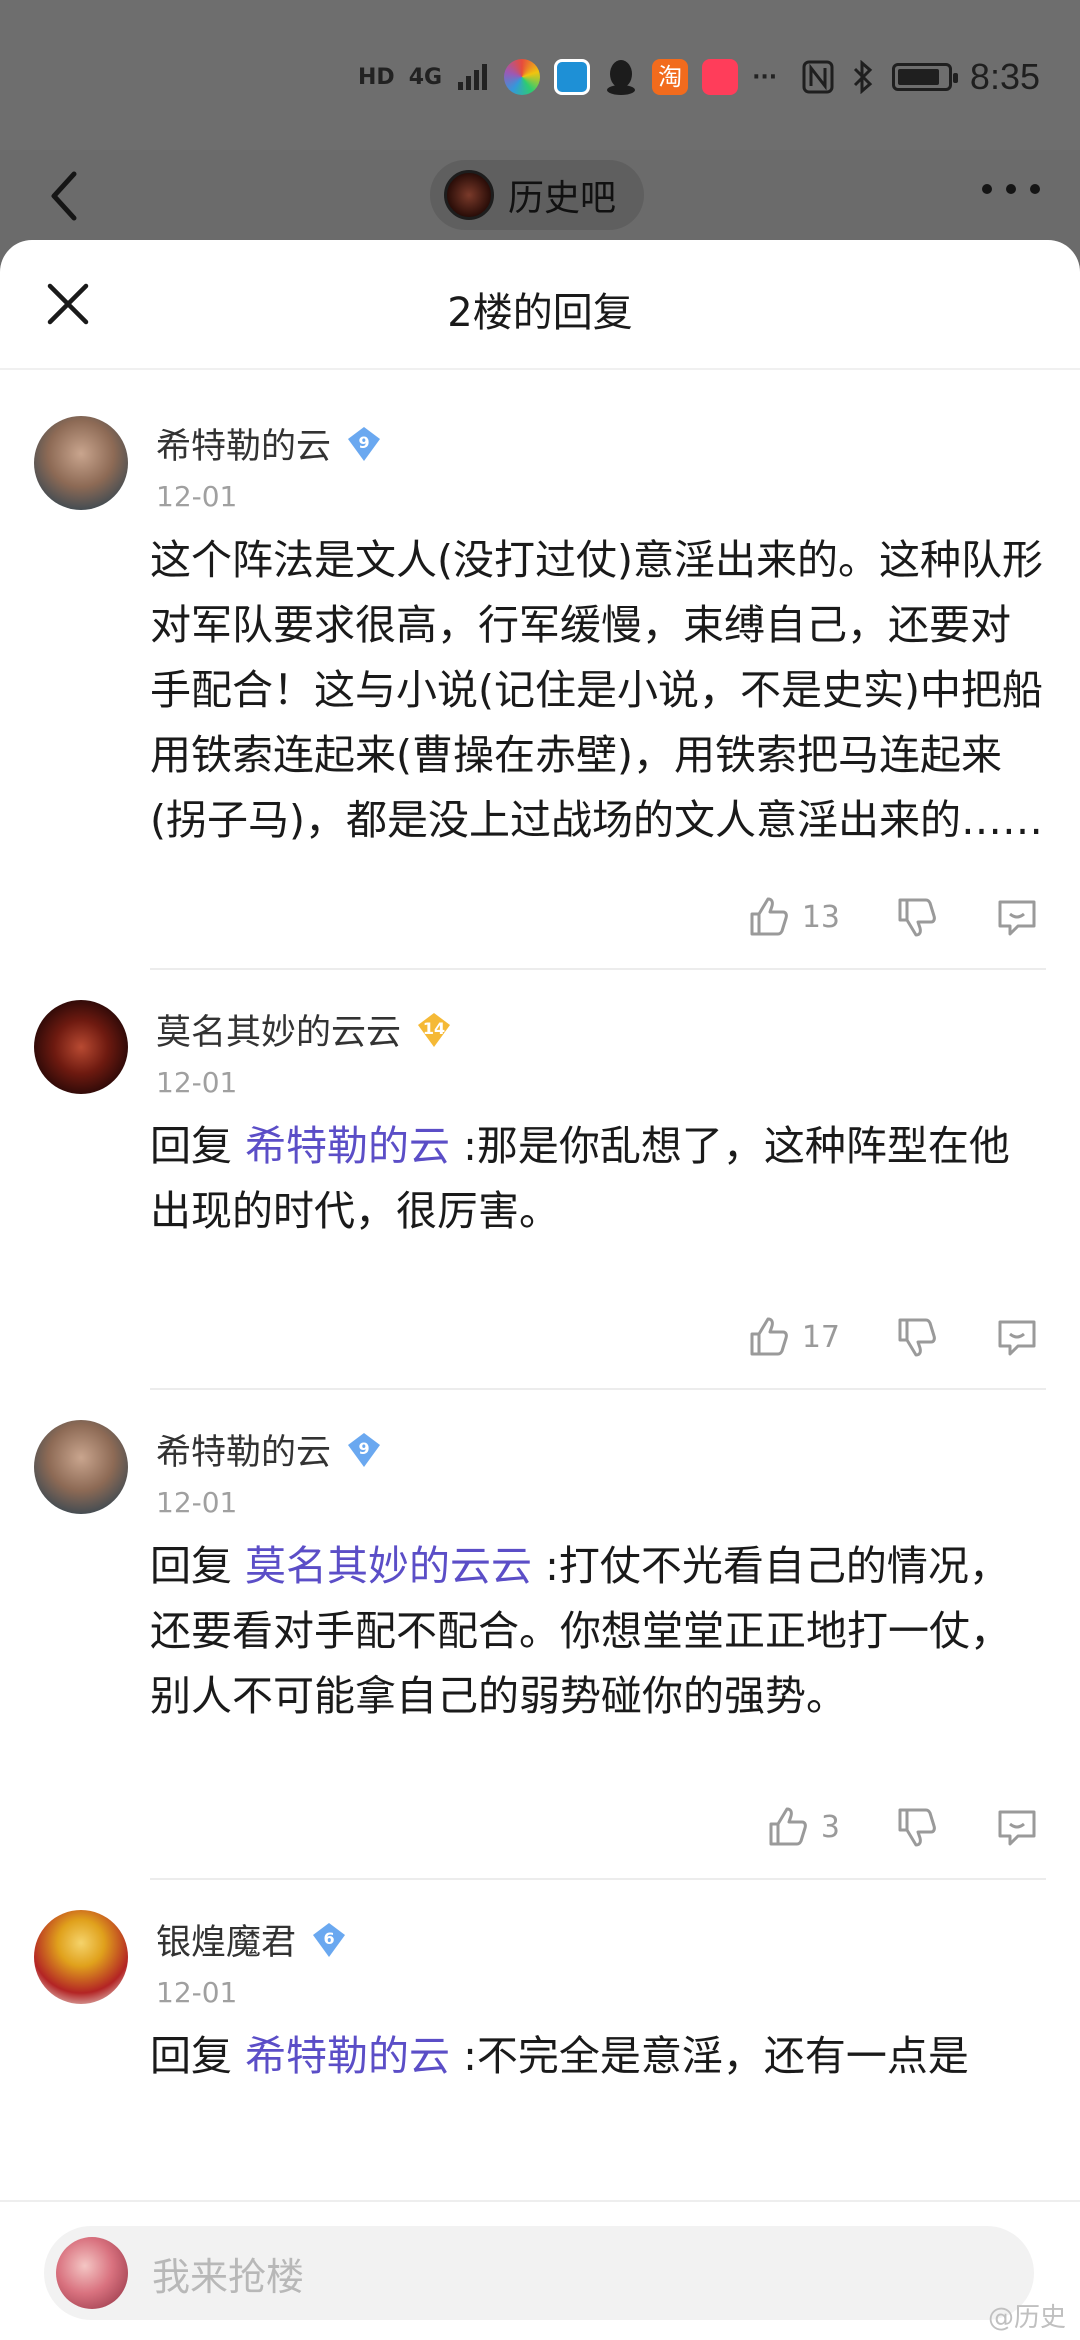 This screenshot has height=2340, width=1080. What do you see at coordinates (820, 917) in the screenshot?
I see `like-count: 13` at bounding box center [820, 917].